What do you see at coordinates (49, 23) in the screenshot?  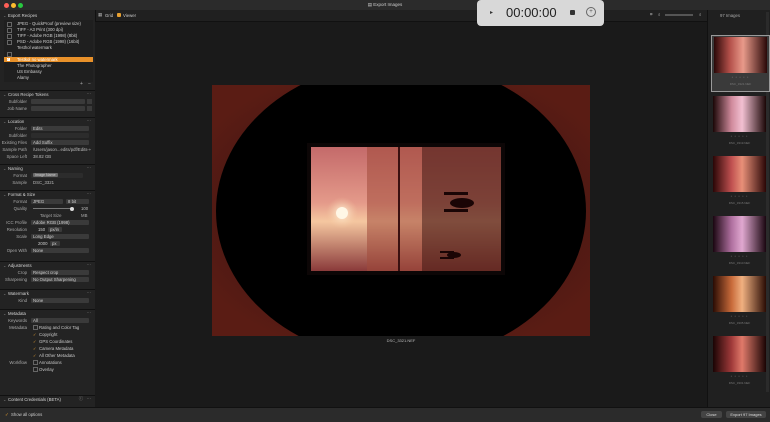 I see `recipe-item: JPEG - QuickProof (preview size)` at bounding box center [49, 23].